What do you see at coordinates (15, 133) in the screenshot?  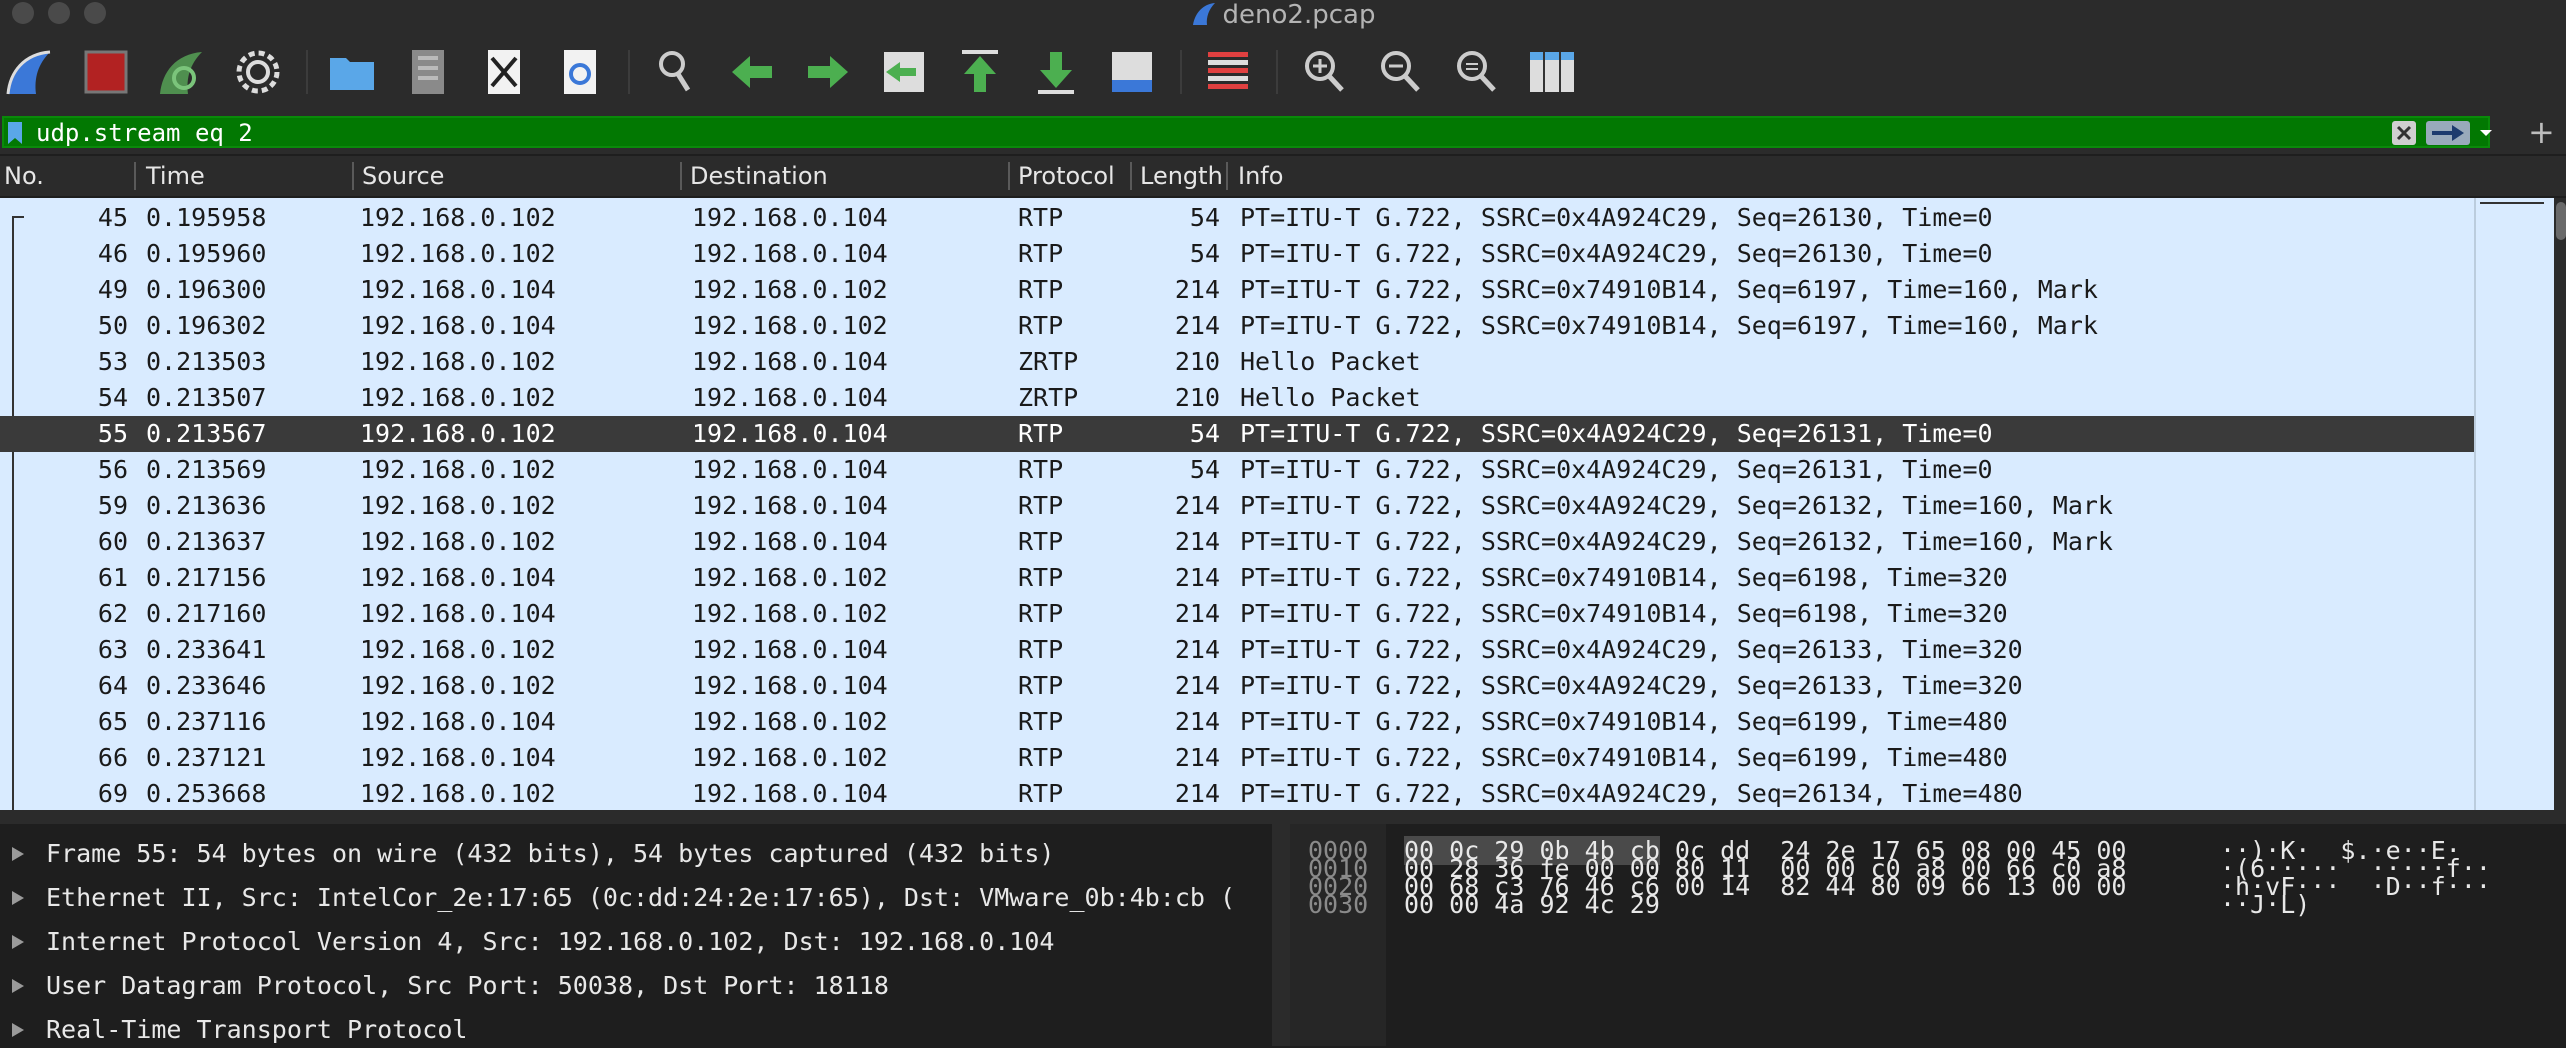 I see `bookmark-icon` at bounding box center [15, 133].